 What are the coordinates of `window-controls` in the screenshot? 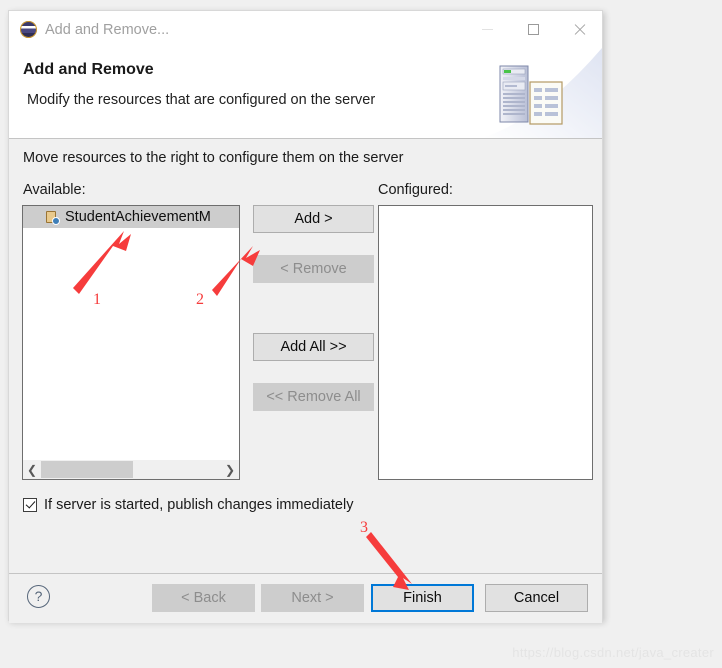 It's located at (533, 29).